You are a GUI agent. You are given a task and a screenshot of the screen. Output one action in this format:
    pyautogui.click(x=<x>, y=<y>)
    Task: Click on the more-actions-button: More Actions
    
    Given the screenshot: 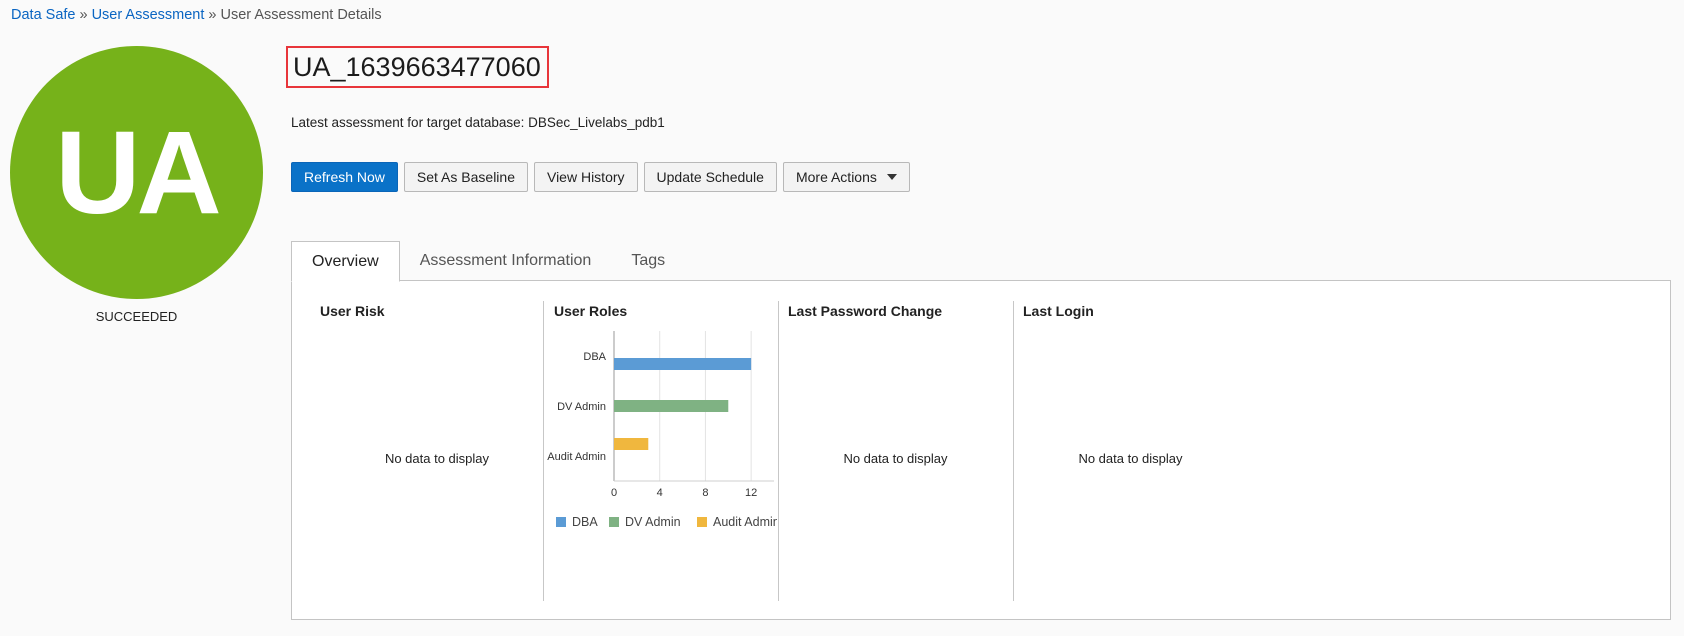 What is the action you would take?
    pyautogui.click(x=846, y=177)
    